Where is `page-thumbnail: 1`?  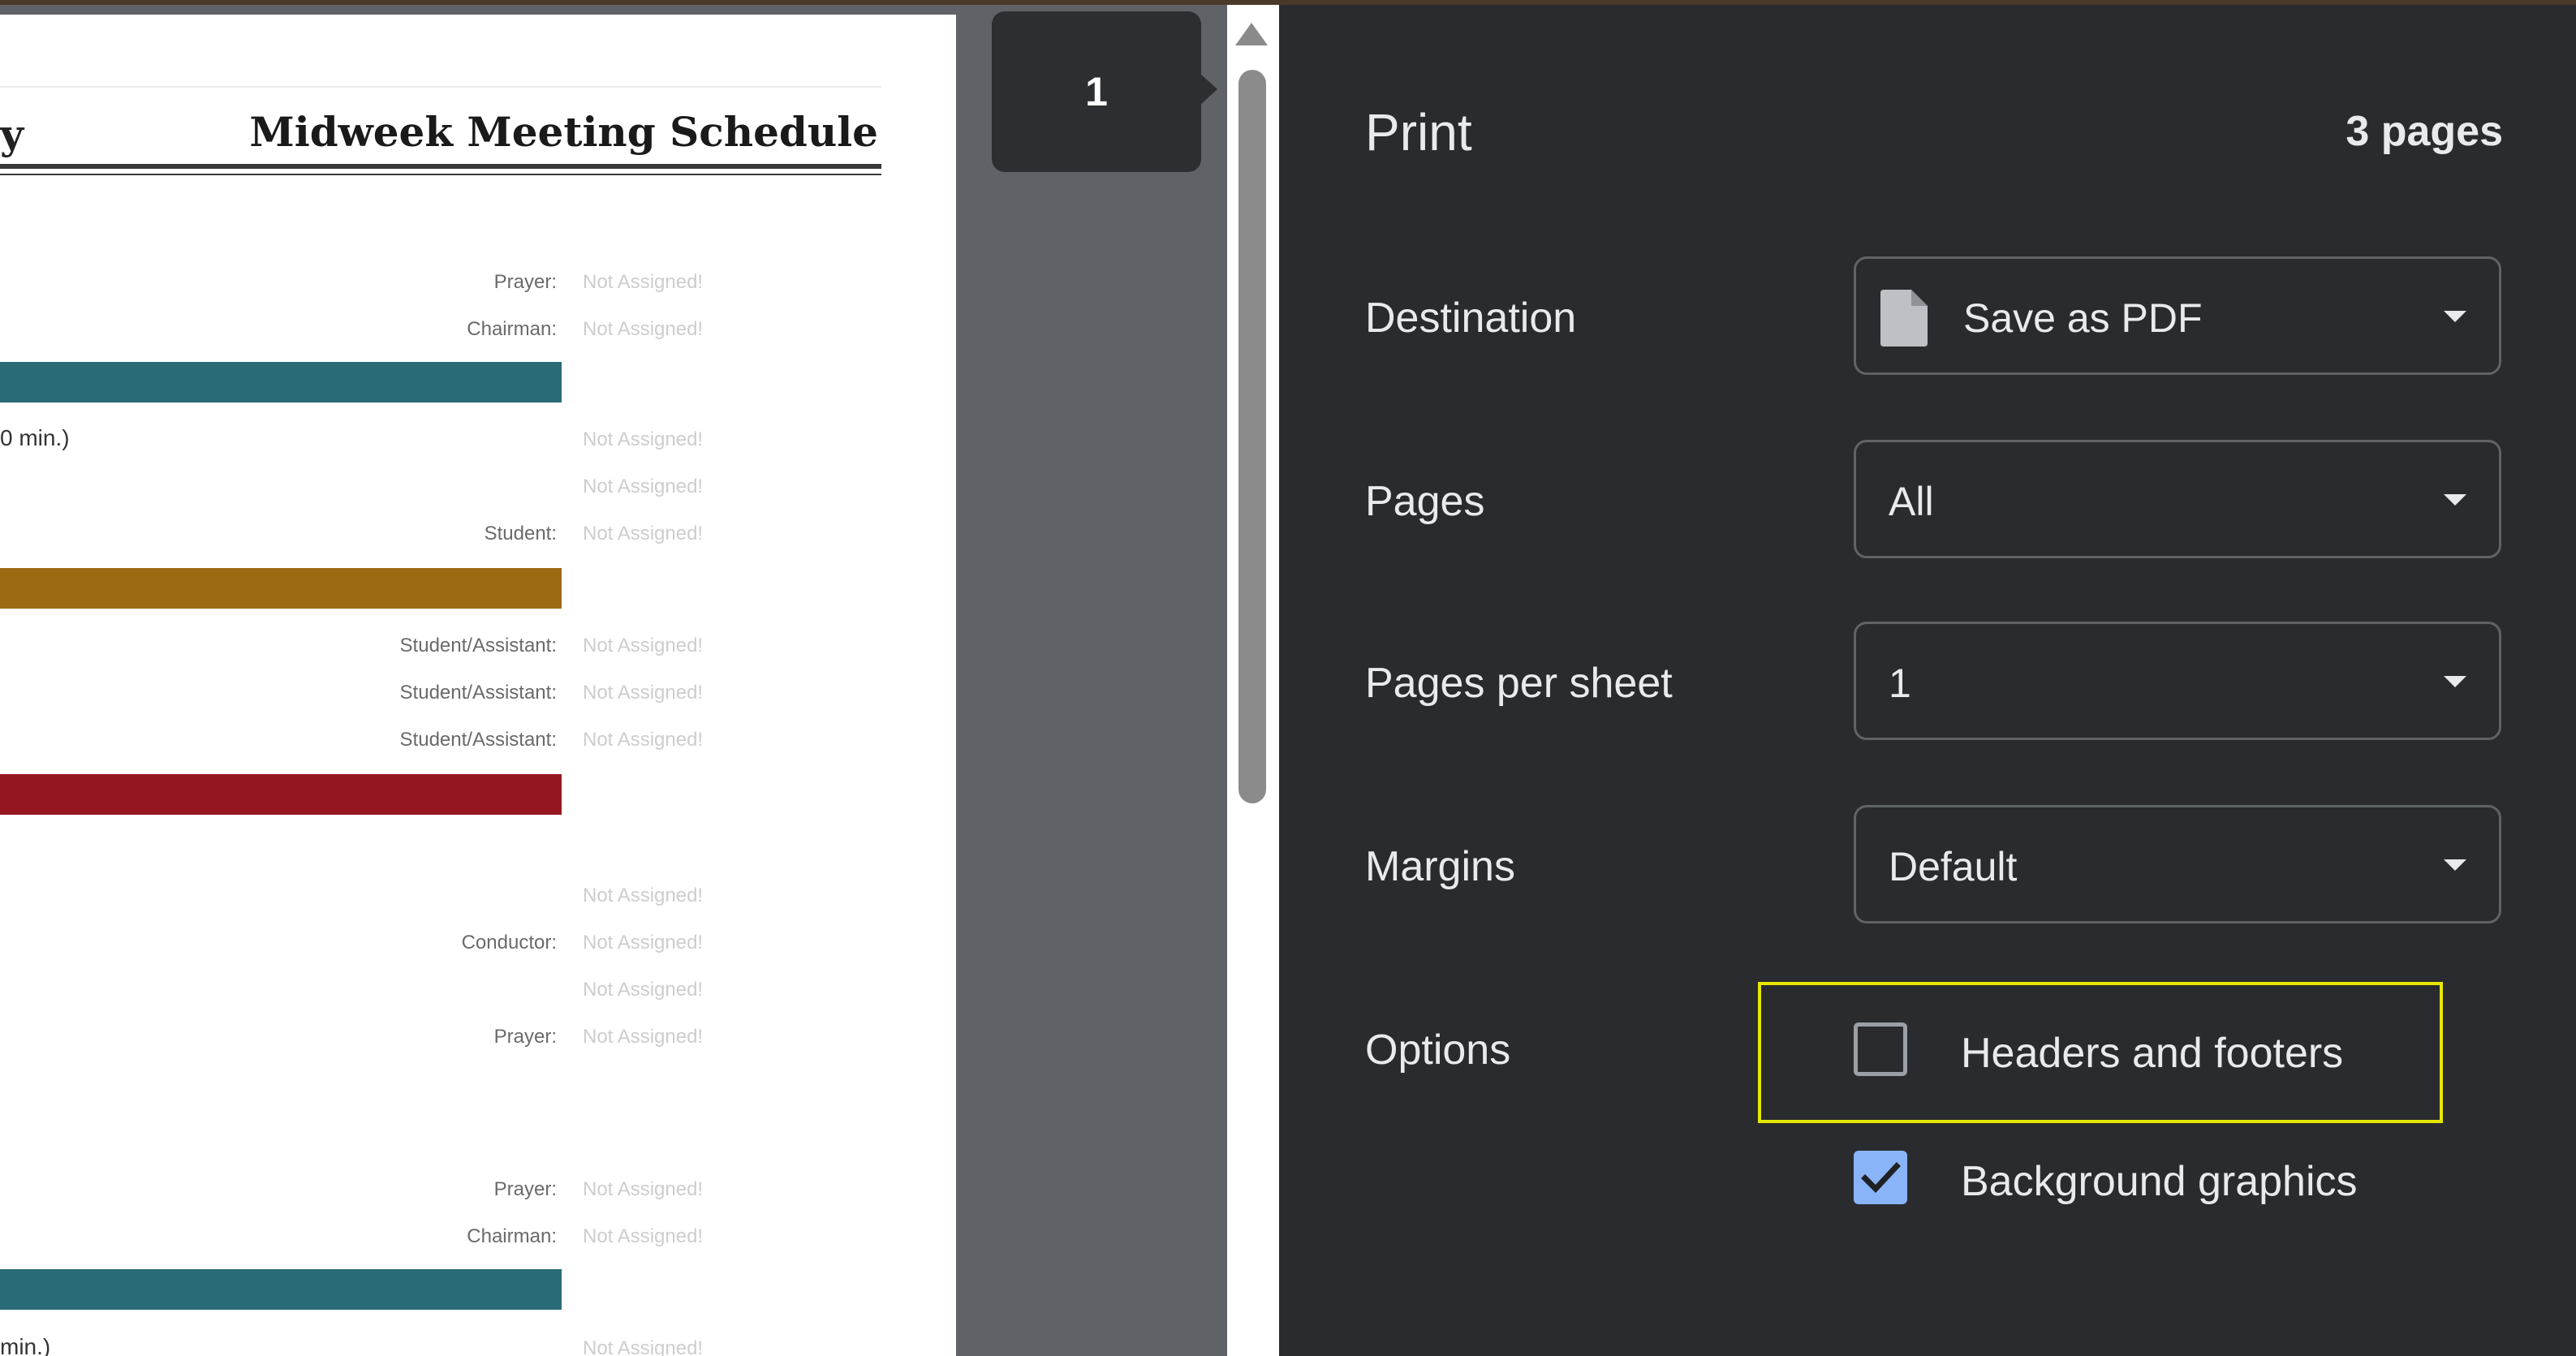
page-thumbnail: 1 is located at coordinates (1096, 91).